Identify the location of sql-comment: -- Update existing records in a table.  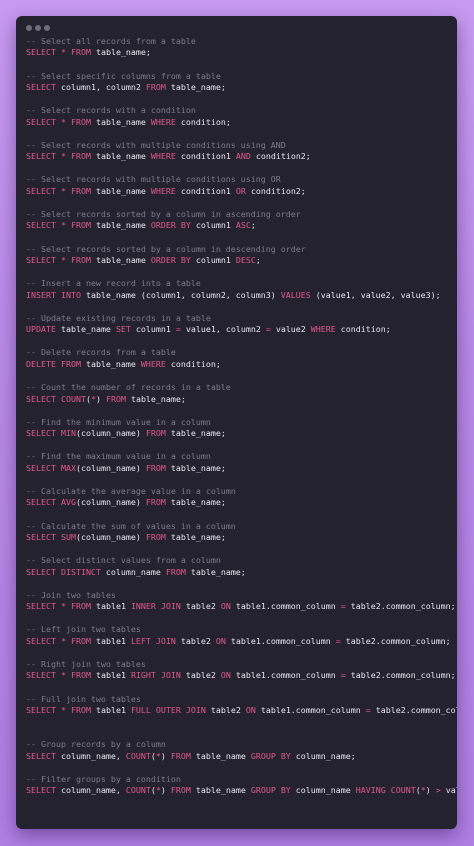
(118, 317).